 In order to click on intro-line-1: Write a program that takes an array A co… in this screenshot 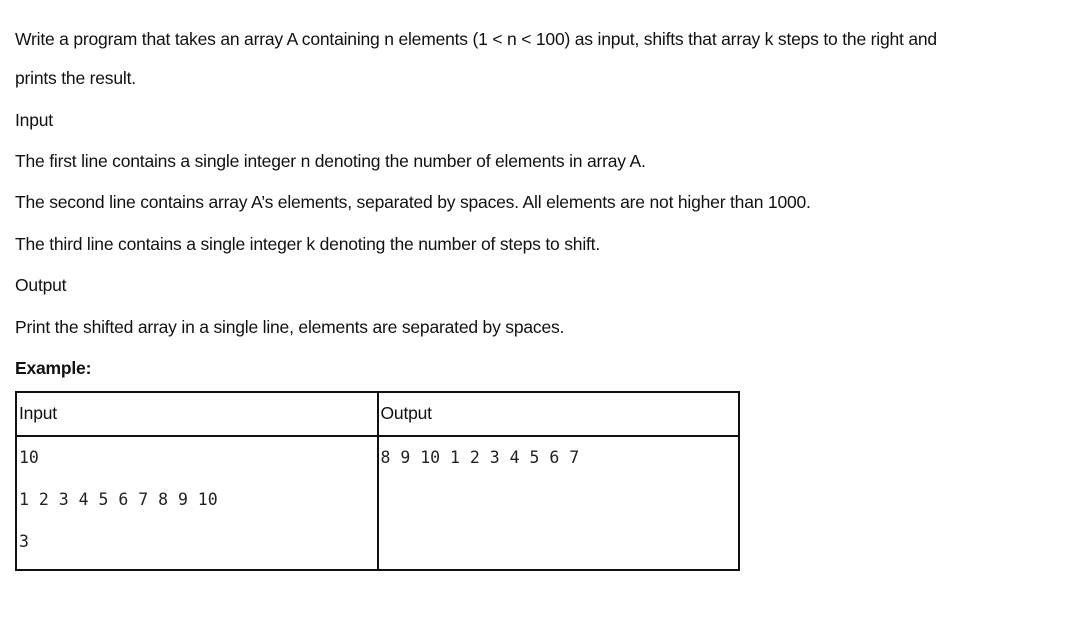, I will do `click(476, 39)`.